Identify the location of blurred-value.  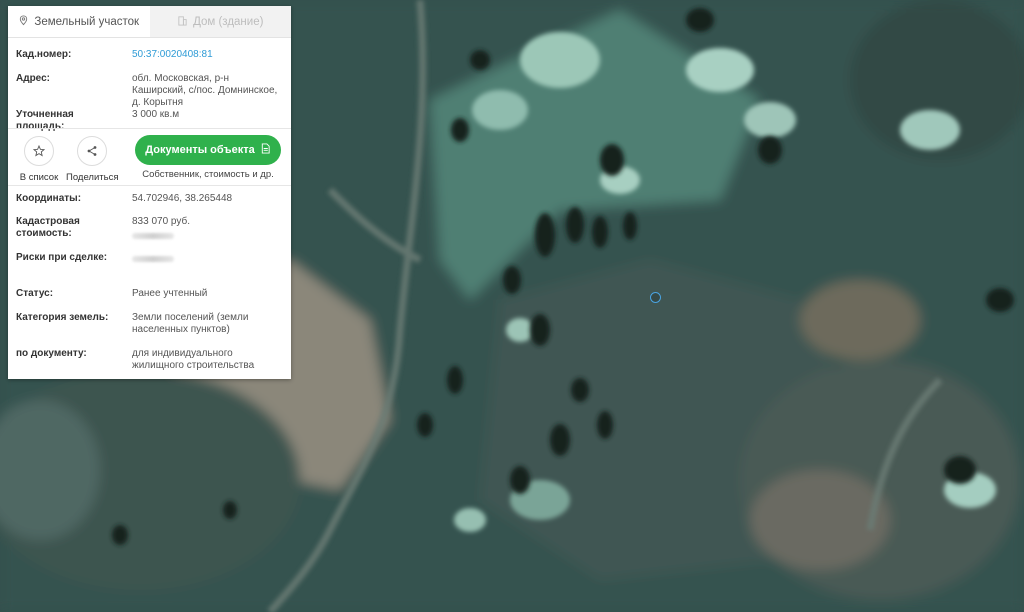
(153, 236).